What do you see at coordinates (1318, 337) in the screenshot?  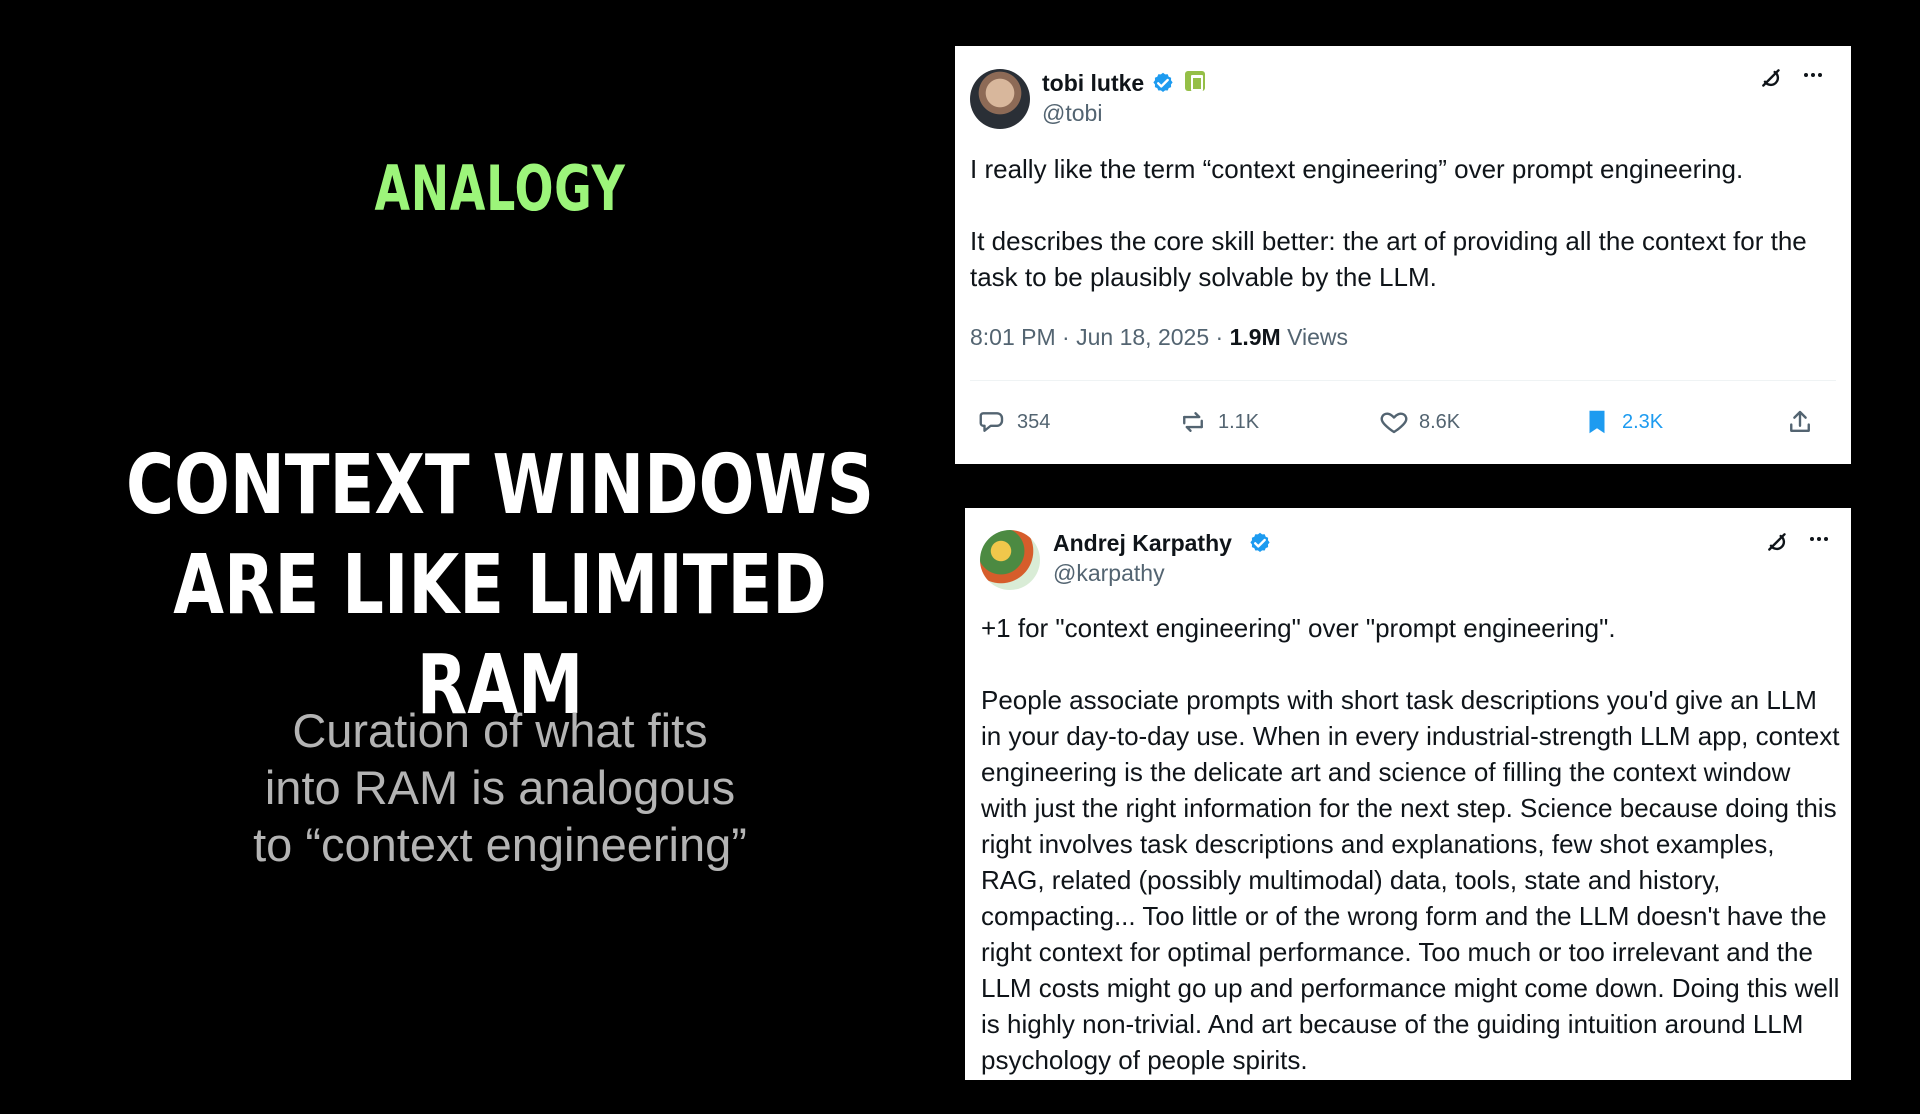 I see `views-label: Views` at bounding box center [1318, 337].